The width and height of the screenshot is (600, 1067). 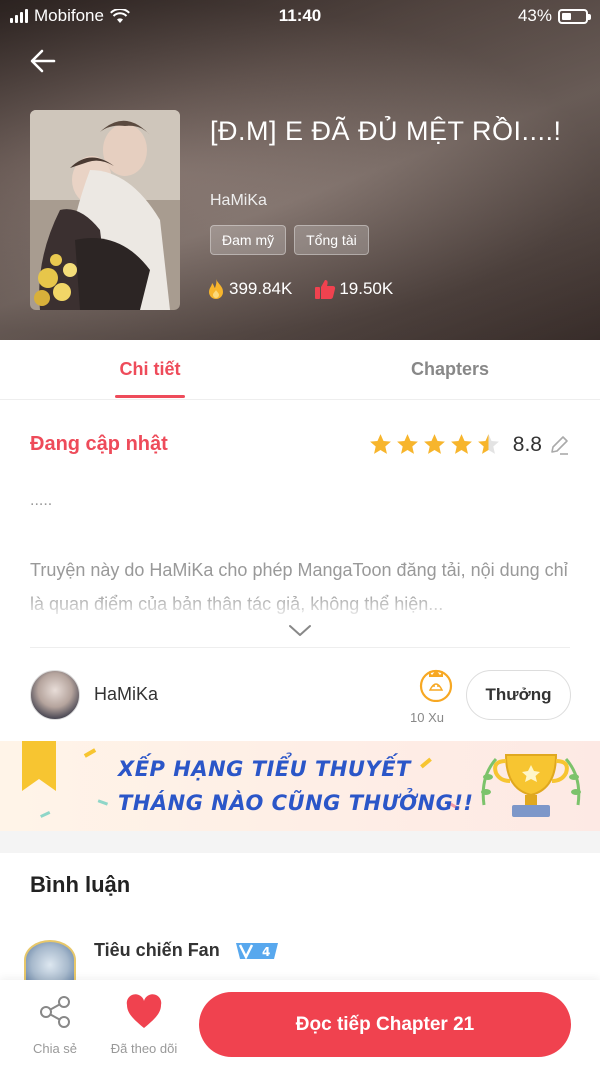 What do you see at coordinates (264, 769) in the screenshot?
I see `banner-line-1: XẾP HẠNG TIỂU THUYẾT` at bounding box center [264, 769].